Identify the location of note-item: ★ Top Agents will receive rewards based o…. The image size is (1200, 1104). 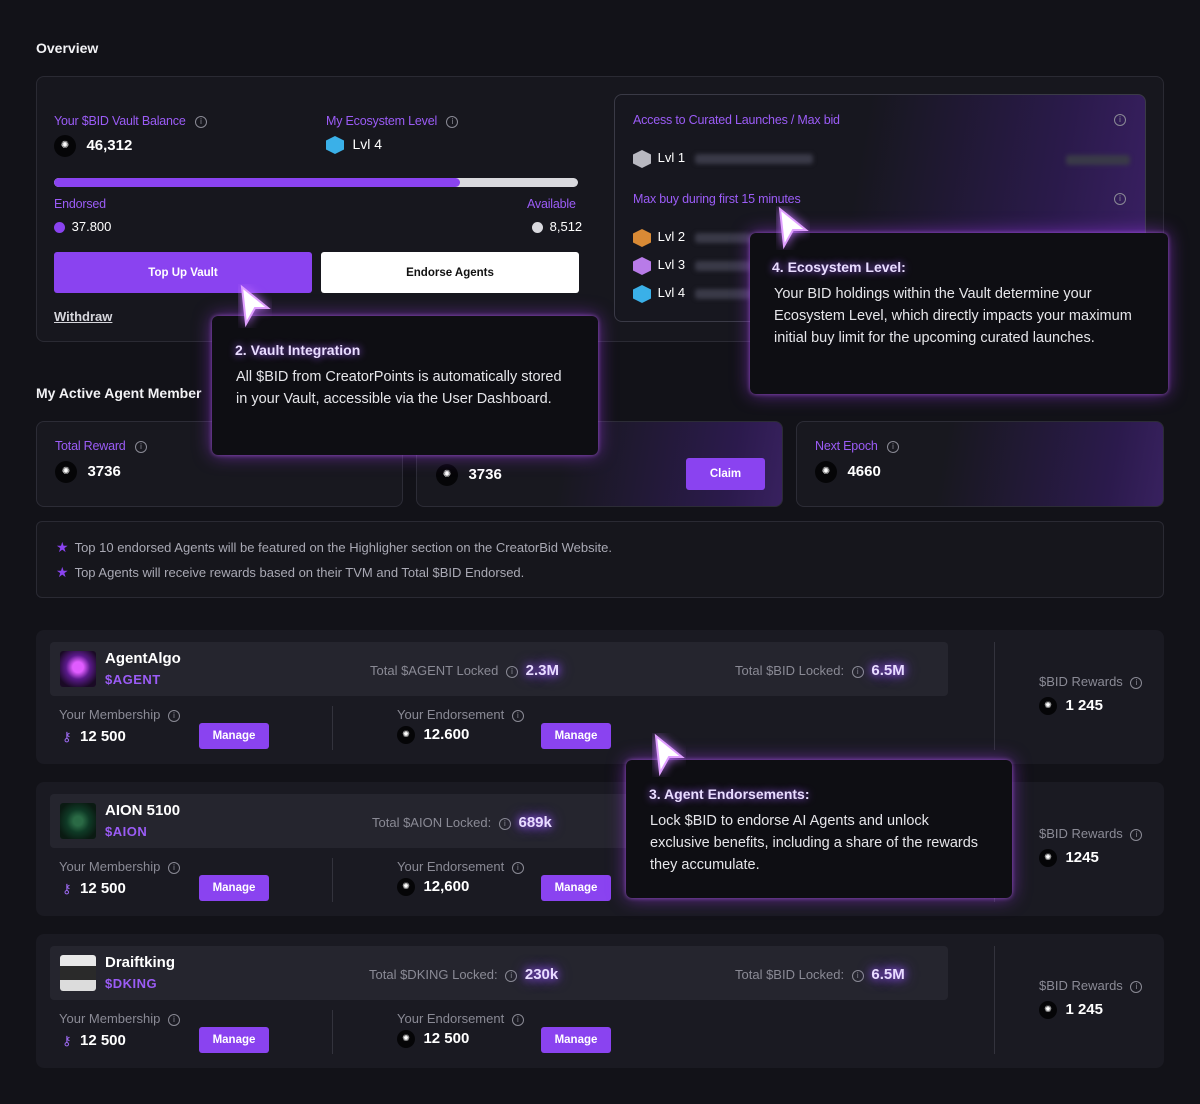
(290, 572).